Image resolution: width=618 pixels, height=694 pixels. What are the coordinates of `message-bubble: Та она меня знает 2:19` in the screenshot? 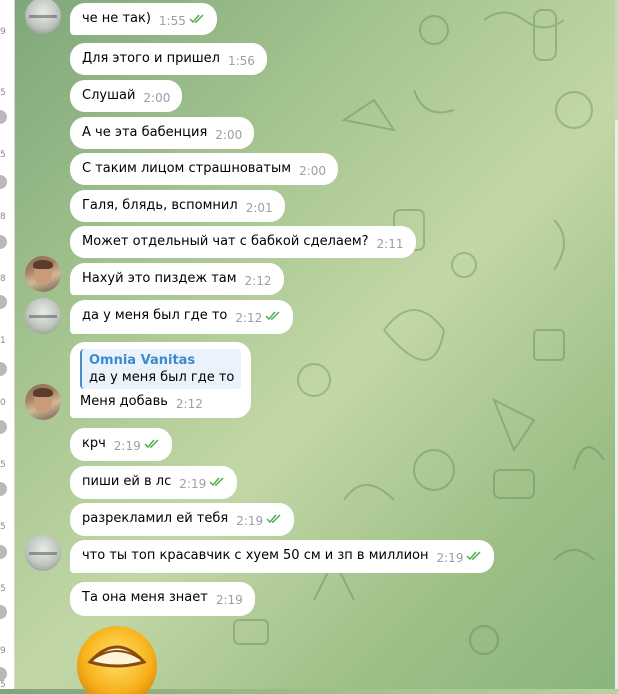 It's located at (162, 599).